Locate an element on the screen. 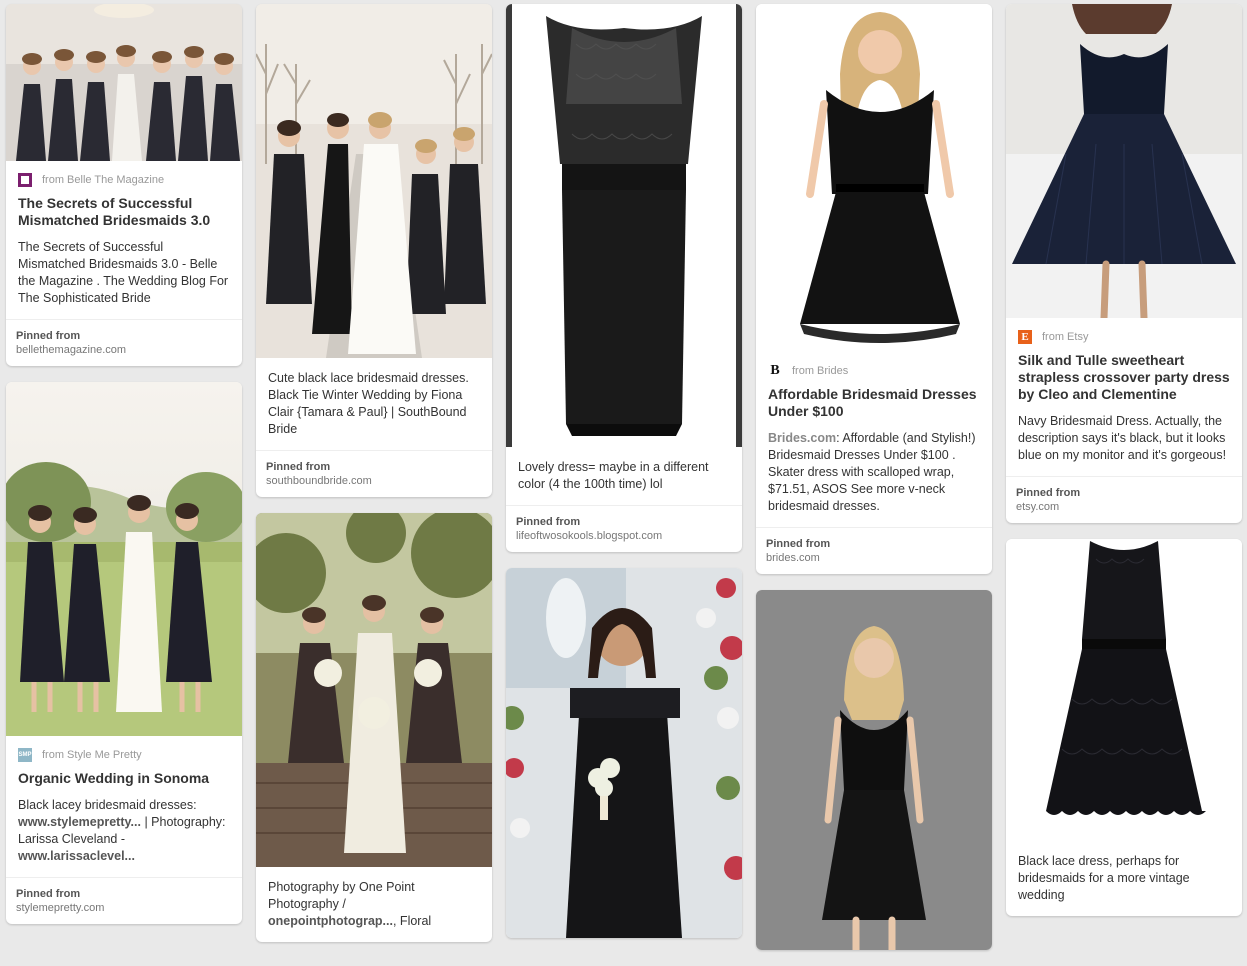 The width and height of the screenshot is (1247, 966). style-me-pretty-icon: SMP is located at coordinates (25, 755).